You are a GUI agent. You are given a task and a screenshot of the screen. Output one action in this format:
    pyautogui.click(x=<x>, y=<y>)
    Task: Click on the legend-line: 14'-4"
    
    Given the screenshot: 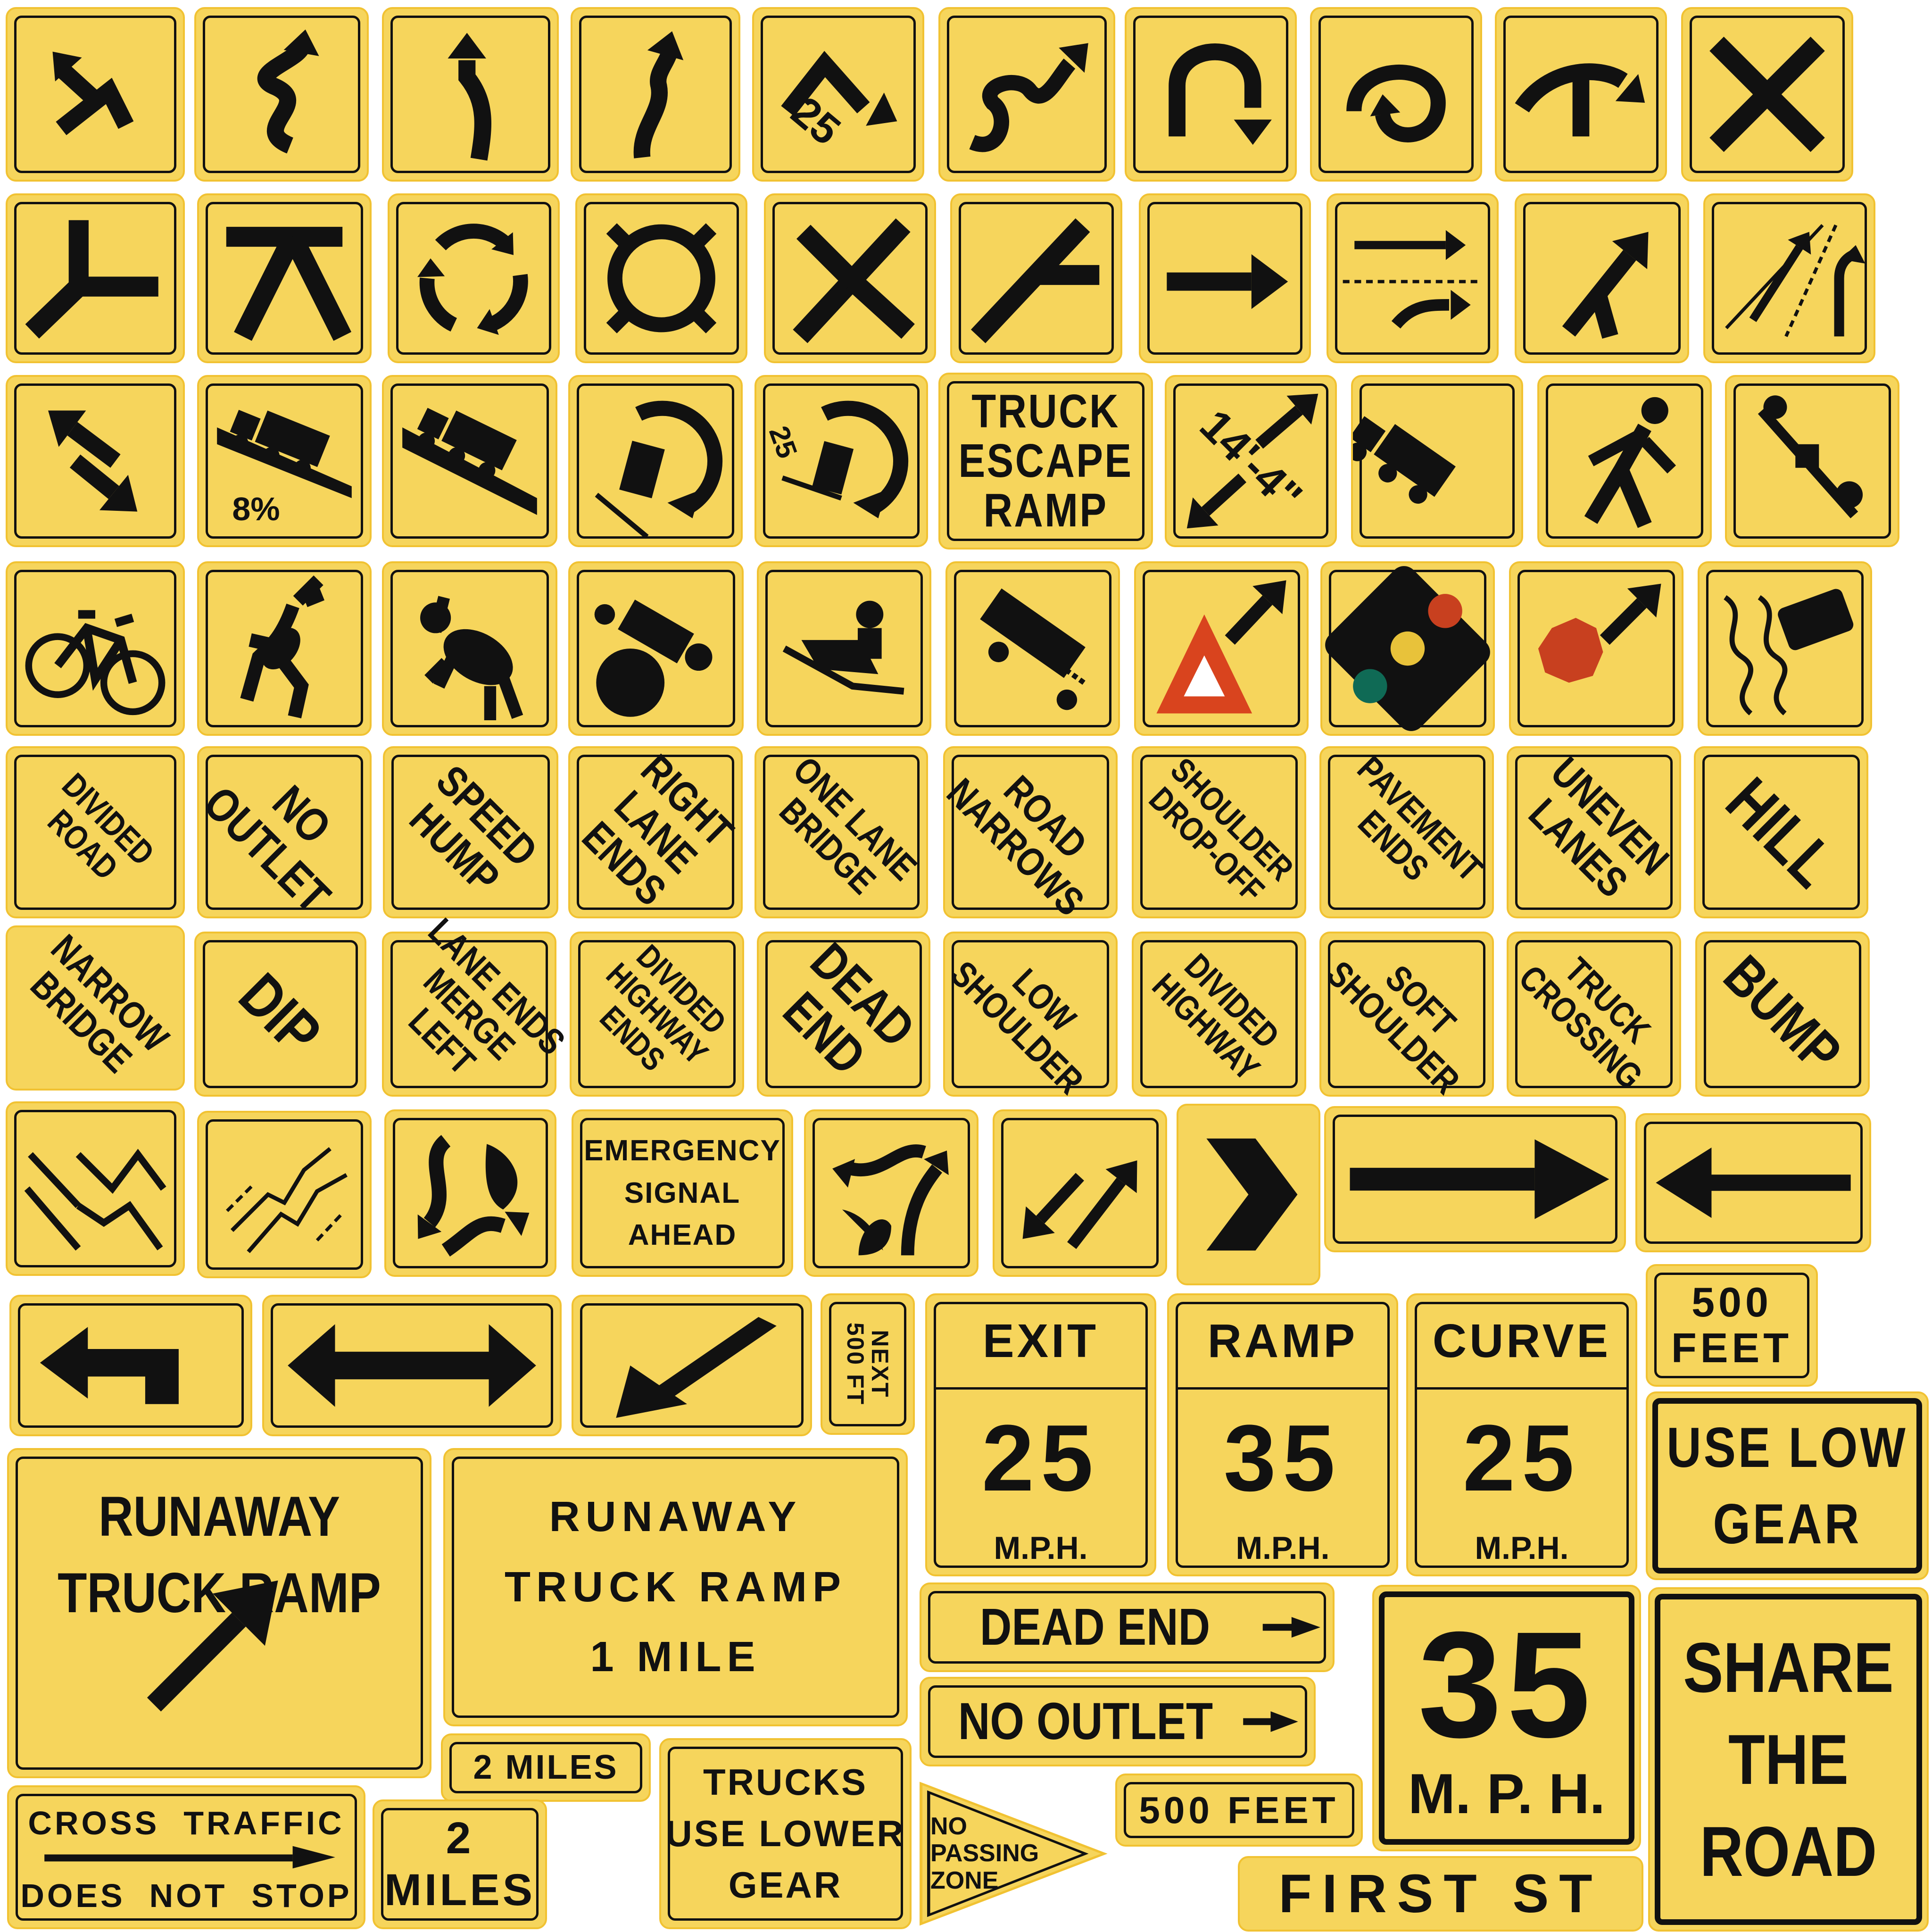 What is the action you would take?
    pyautogui.click(x=1251, y=461)
    